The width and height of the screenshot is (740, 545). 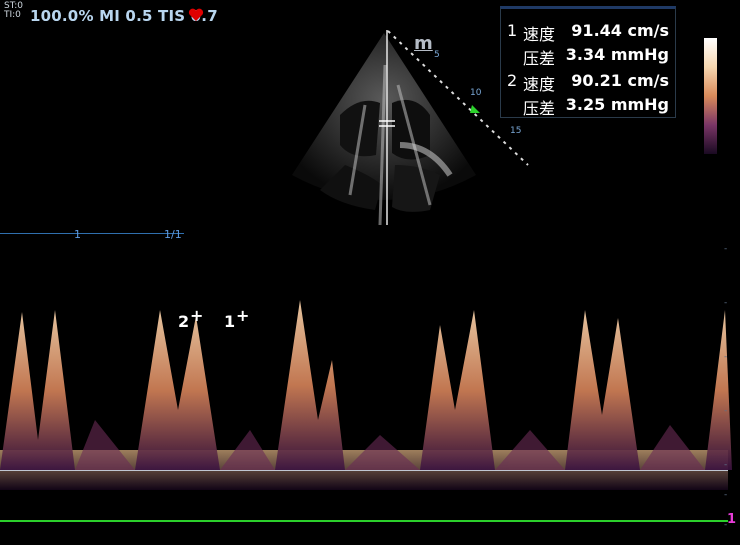 I want to click on focus-marker-icon, so click(x=475, y=109).